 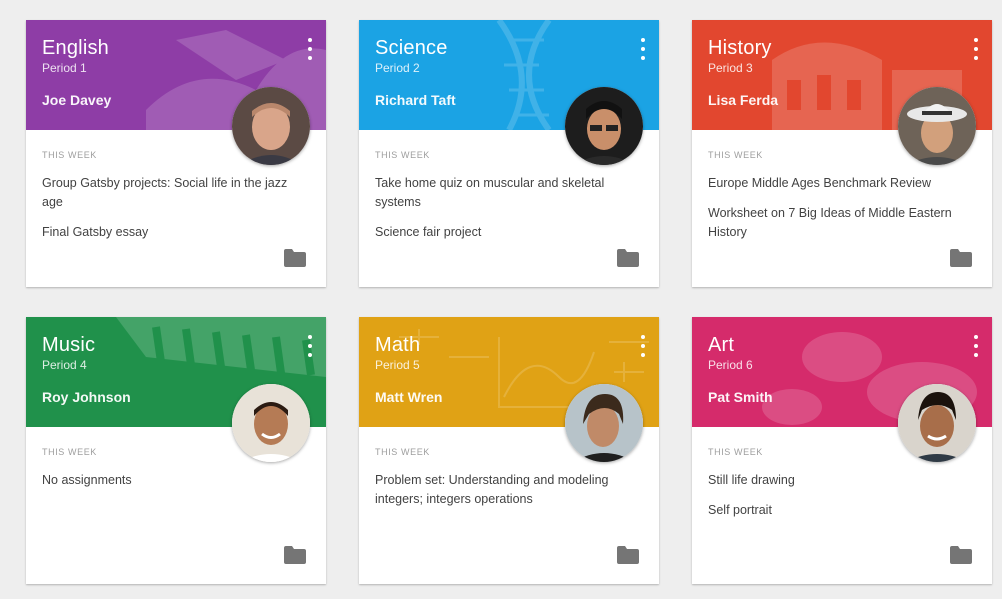 What do you see at coordinates (76, 100) in the screenshot?
I see `teacher-name: Joe Davey` at bounding box center [76, 100].